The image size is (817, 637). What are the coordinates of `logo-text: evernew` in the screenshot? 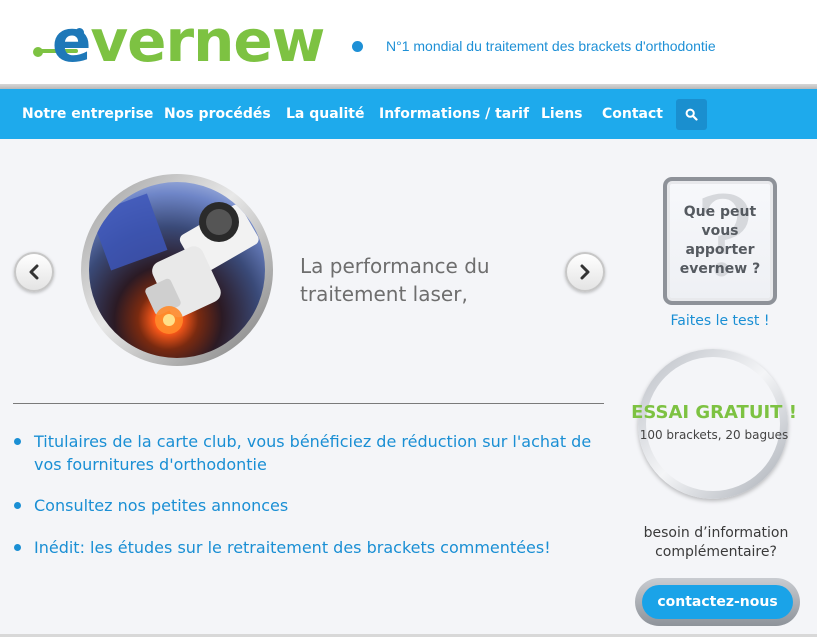 It's located at (188, 41).